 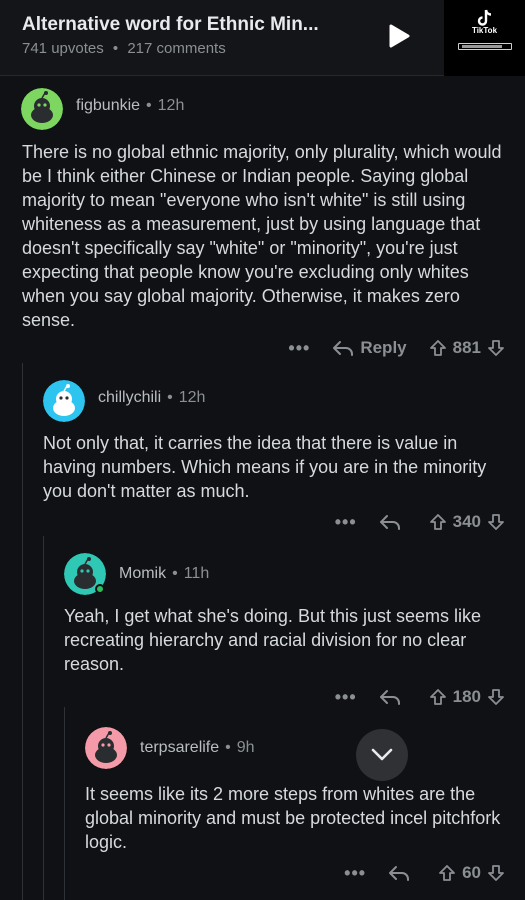 I want to click on comment-actions: ••• 340, so click(x=420, y=522).